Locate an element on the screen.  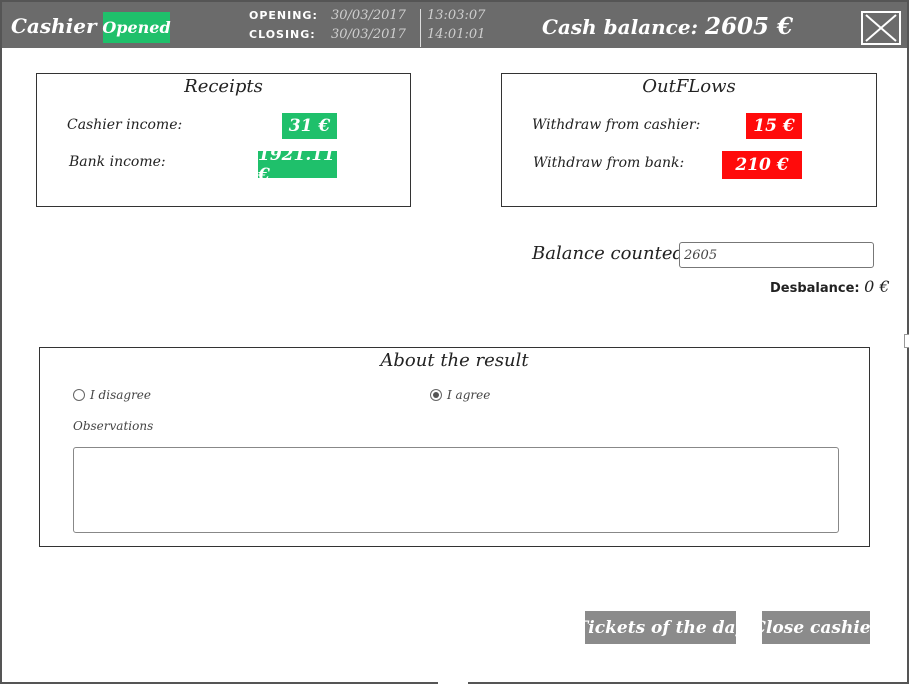
withdraw-cashier-value: 15 € is located at coordinates (774, 126).